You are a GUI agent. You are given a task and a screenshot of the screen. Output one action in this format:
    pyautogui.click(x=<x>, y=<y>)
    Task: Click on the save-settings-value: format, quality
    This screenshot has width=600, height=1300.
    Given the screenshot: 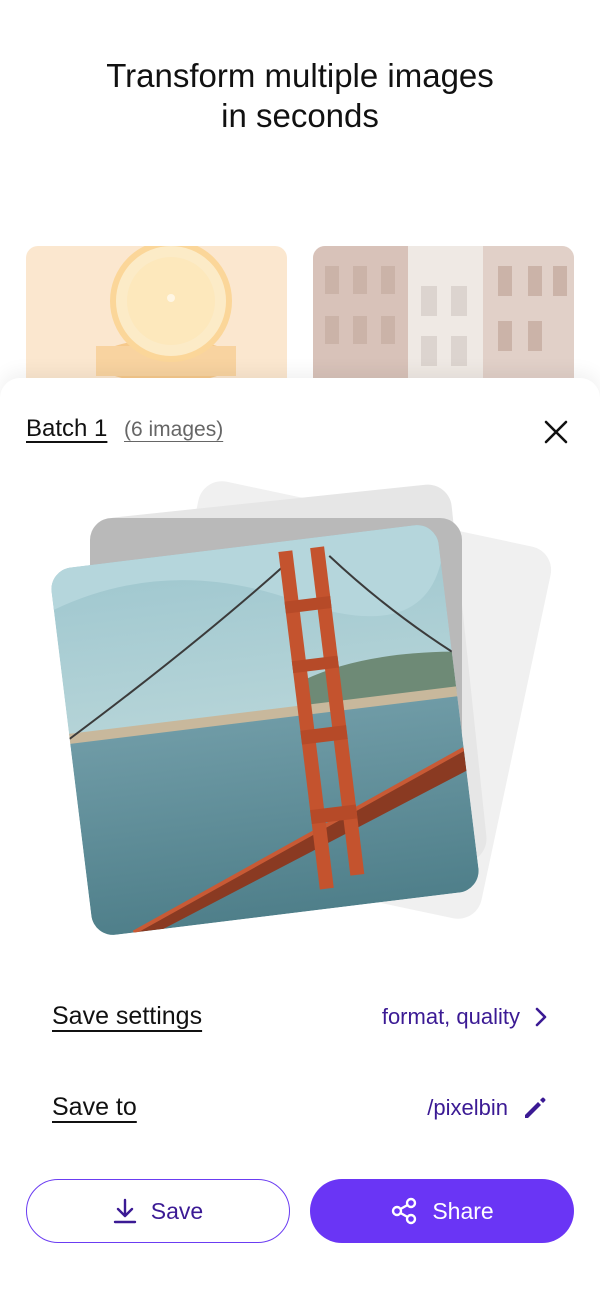 What is the action you would take?
    pyautogui.click(x=450, y=1016)
    